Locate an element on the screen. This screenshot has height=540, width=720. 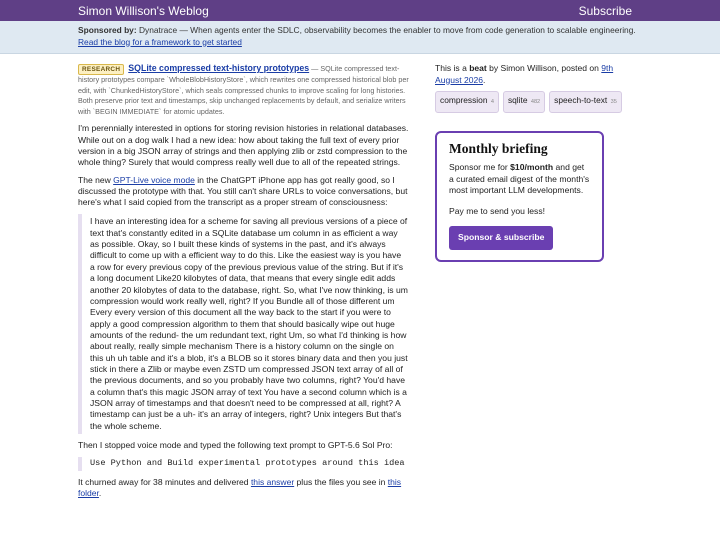
tag-compression: compression 4 is located at coordinates (467, 102).